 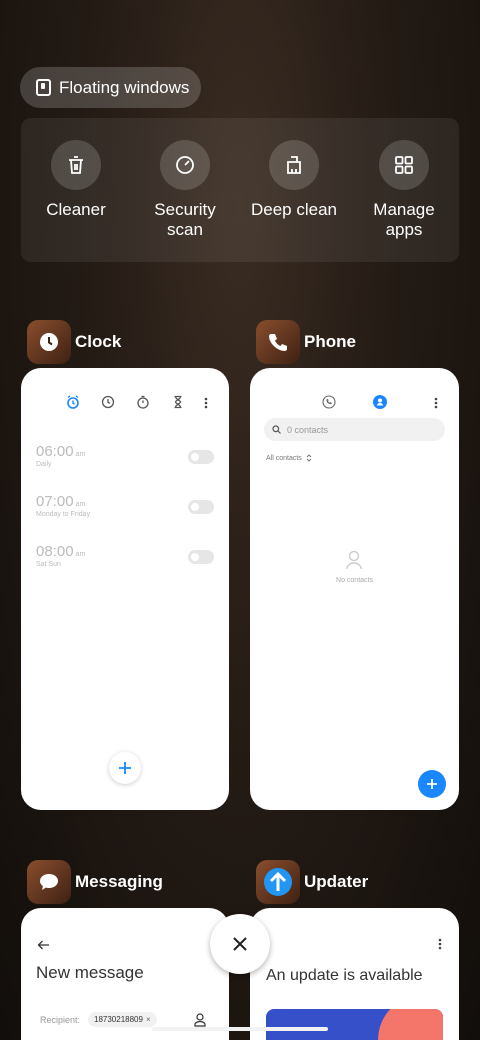 I want to click on messaging-app-header: Messaging, so click(x=95, y=882).